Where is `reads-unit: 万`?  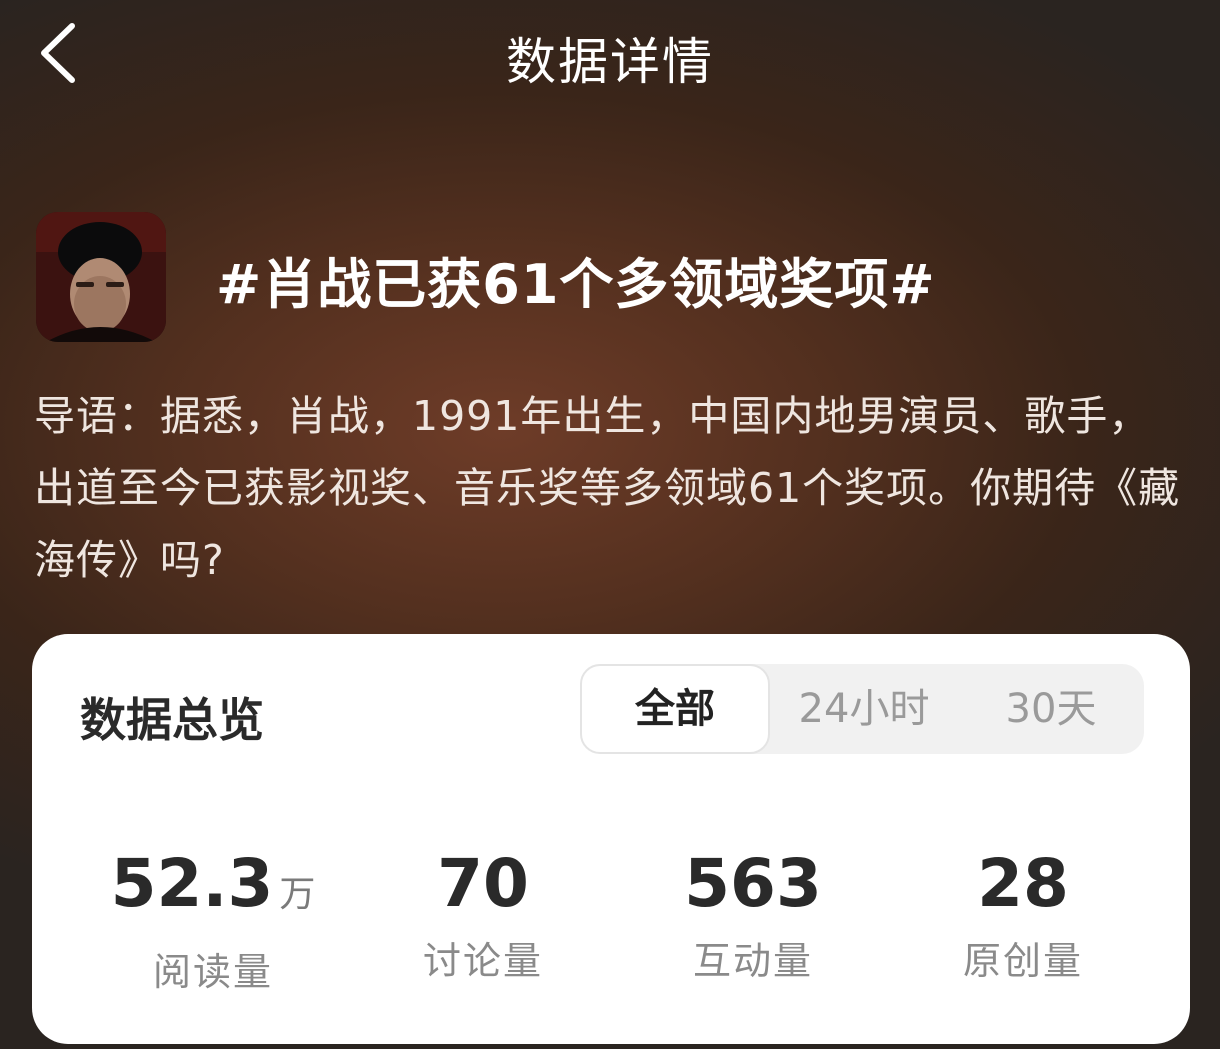
reads-unit: 万 is located at coordinates (297, 894).